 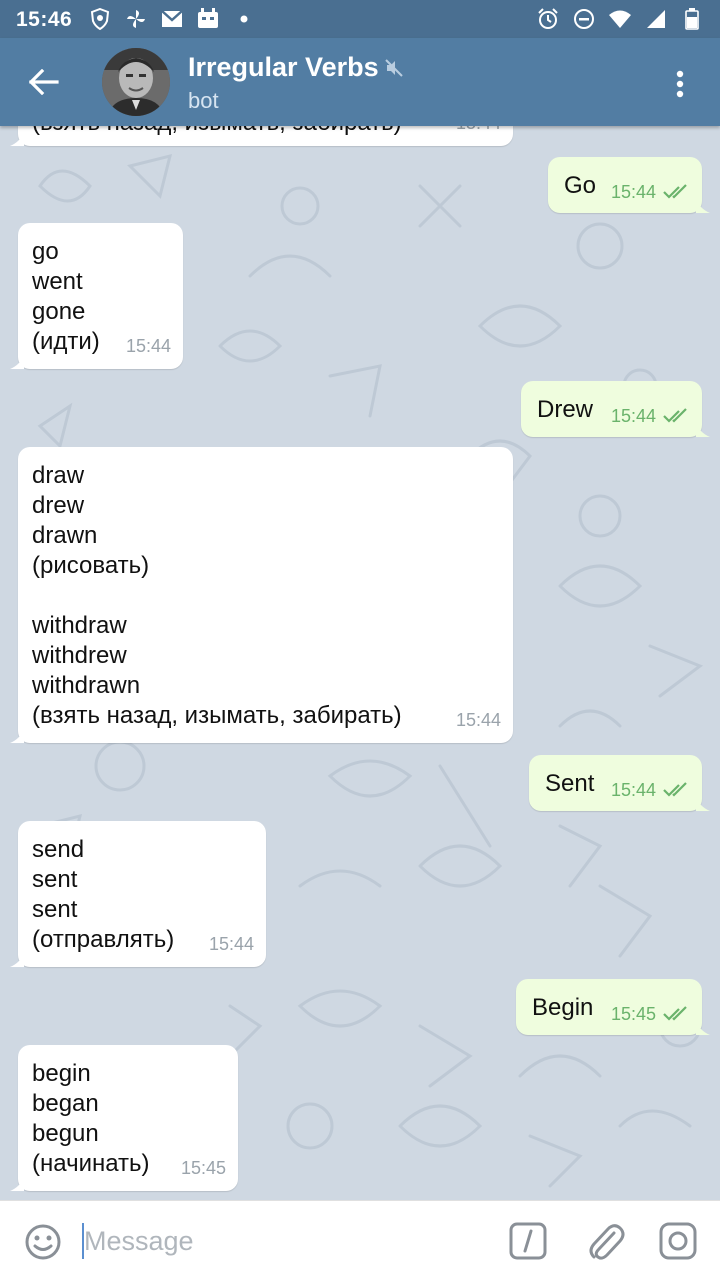 What do you see at coordinates (584, 19) in the screenshot?
I see `do-not-disturb-icon` at bounding box center [584, 19].